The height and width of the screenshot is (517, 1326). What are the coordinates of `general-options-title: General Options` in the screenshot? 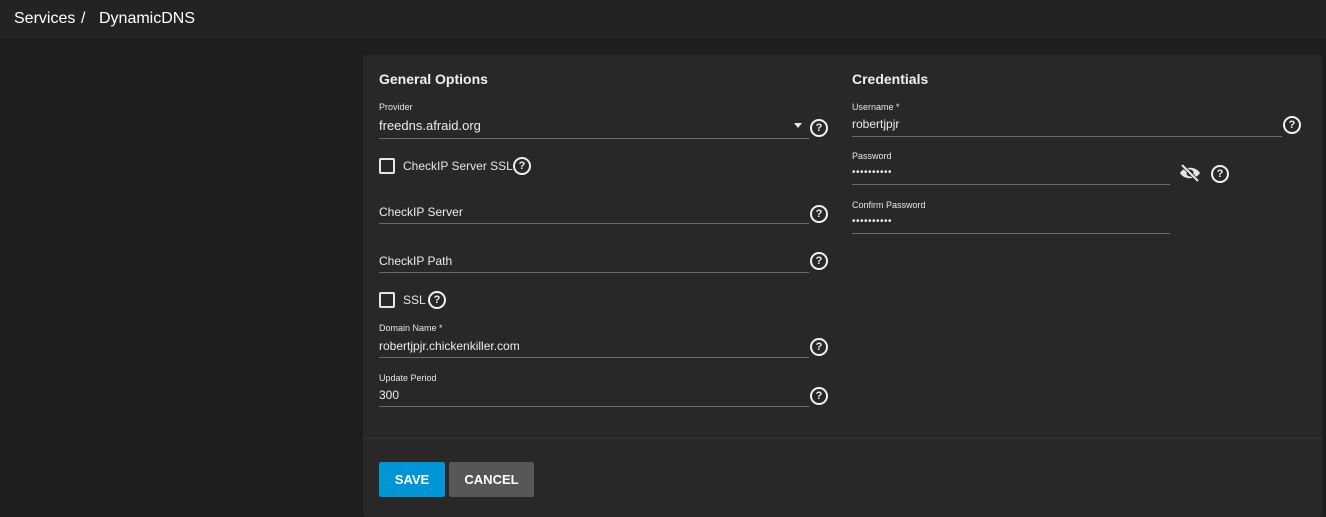 It's located at (433, 79).